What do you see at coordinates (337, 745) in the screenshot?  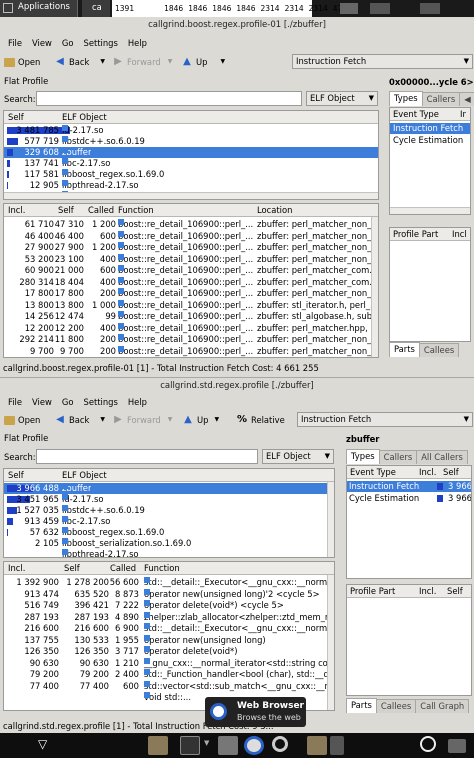 I see `network-icon` at bounding box center [337, 745].